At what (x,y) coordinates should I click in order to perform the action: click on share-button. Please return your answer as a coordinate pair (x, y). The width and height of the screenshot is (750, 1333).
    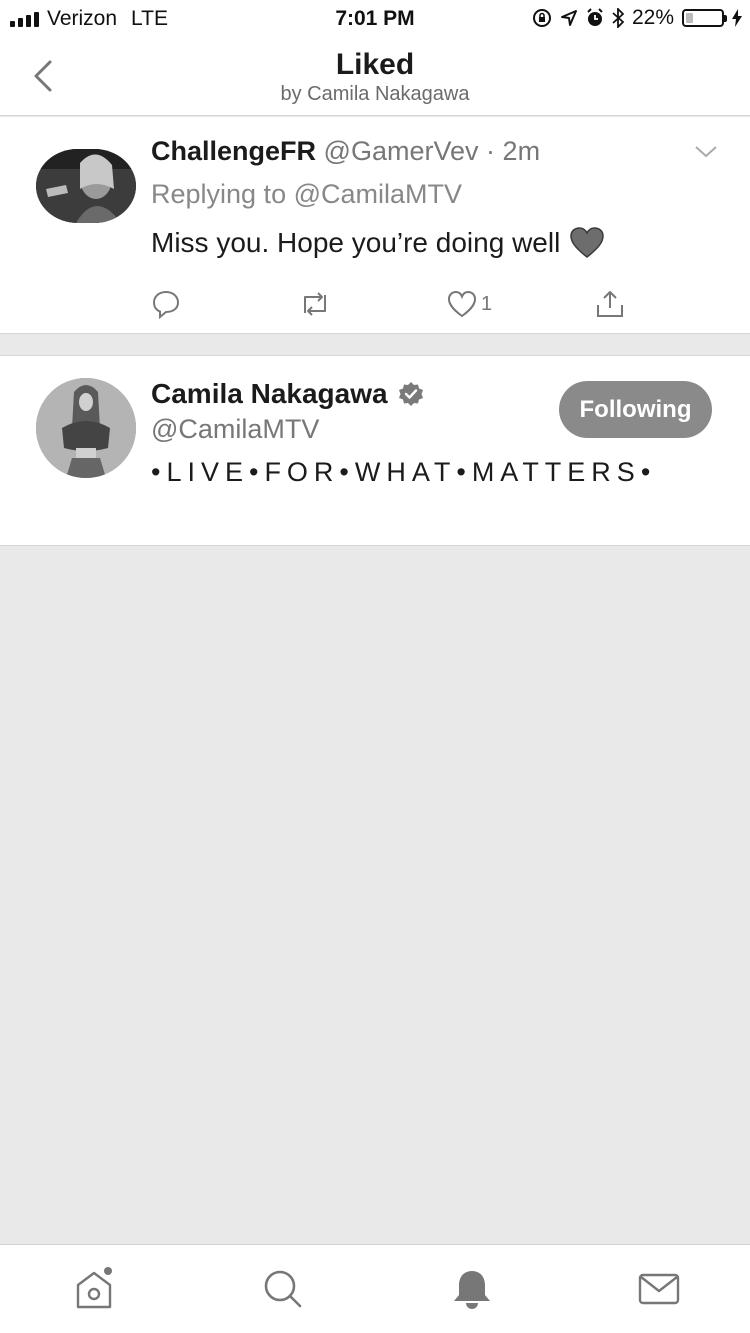
    Looking at the image, I should click on (610, 304).